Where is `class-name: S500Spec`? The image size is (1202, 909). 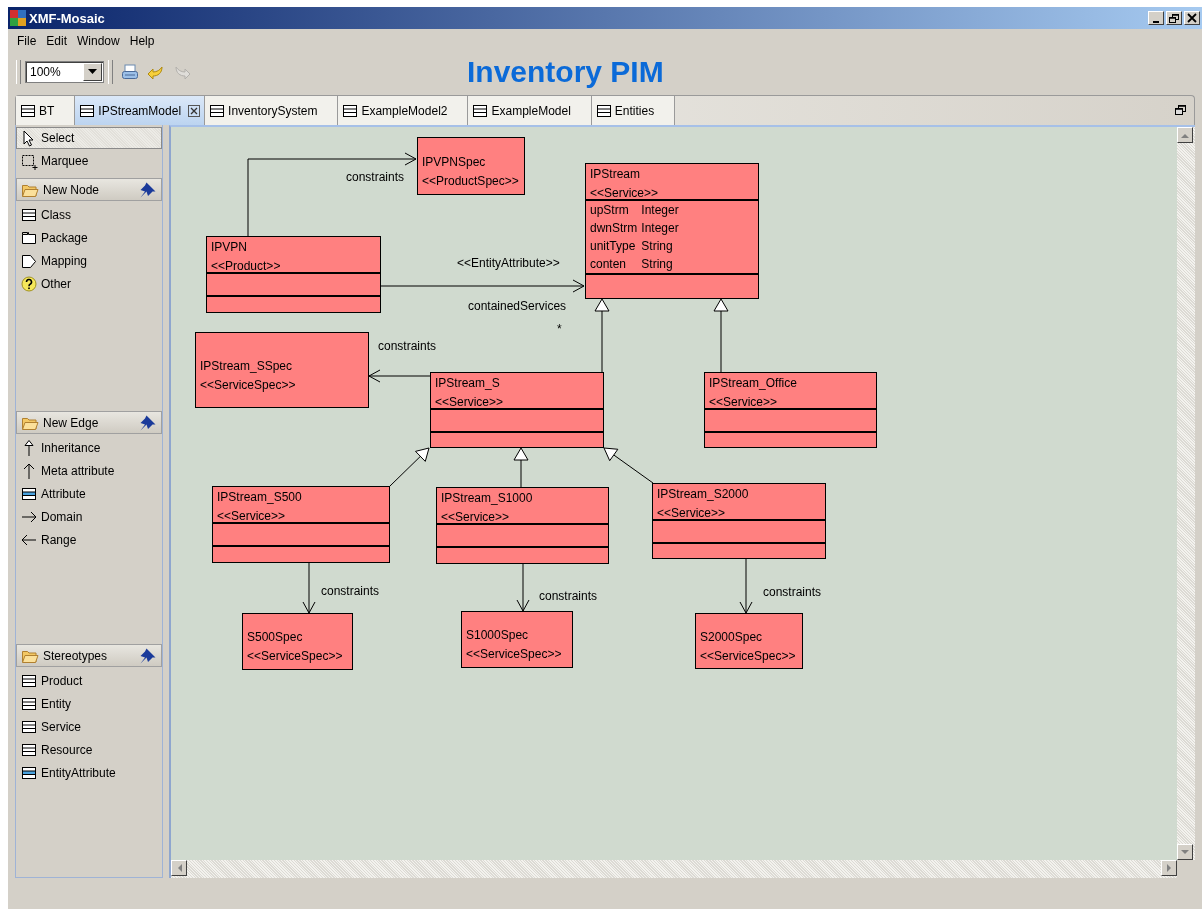 class-name: S500Spec is located at coordinates (275, 637).